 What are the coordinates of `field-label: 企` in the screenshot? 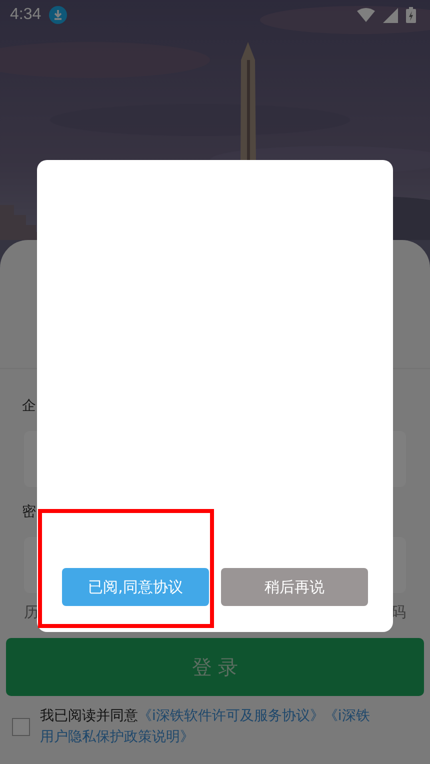 It's located at (29, 406).